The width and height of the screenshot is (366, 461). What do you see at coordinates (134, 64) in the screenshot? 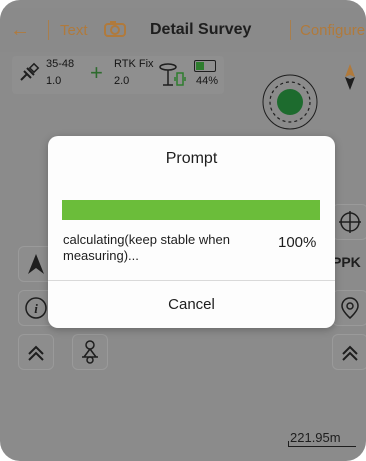
I see `fix-type: RTK Fix` at bounding box center [134, 64].